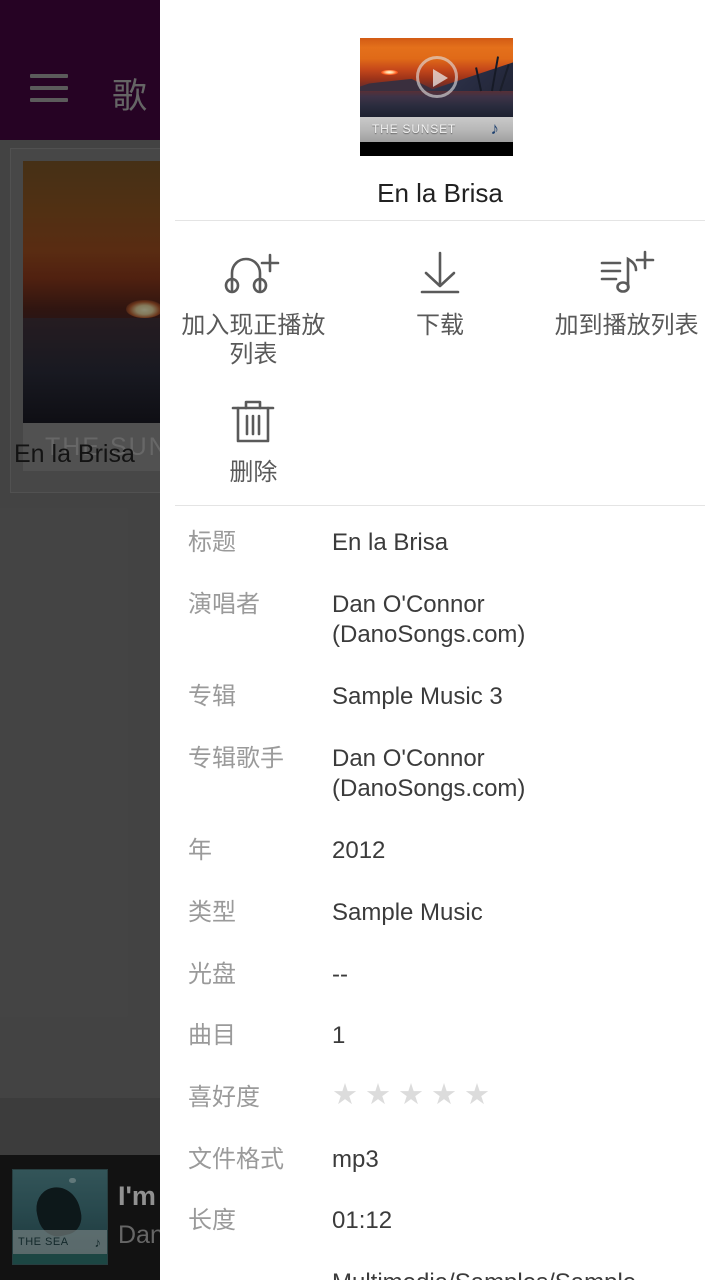 This screenshot has width=720, height=1280. Describe the element at coordinates (236, 1159) in the screenshot. I see `metadata-key: 文件格式` at that location.